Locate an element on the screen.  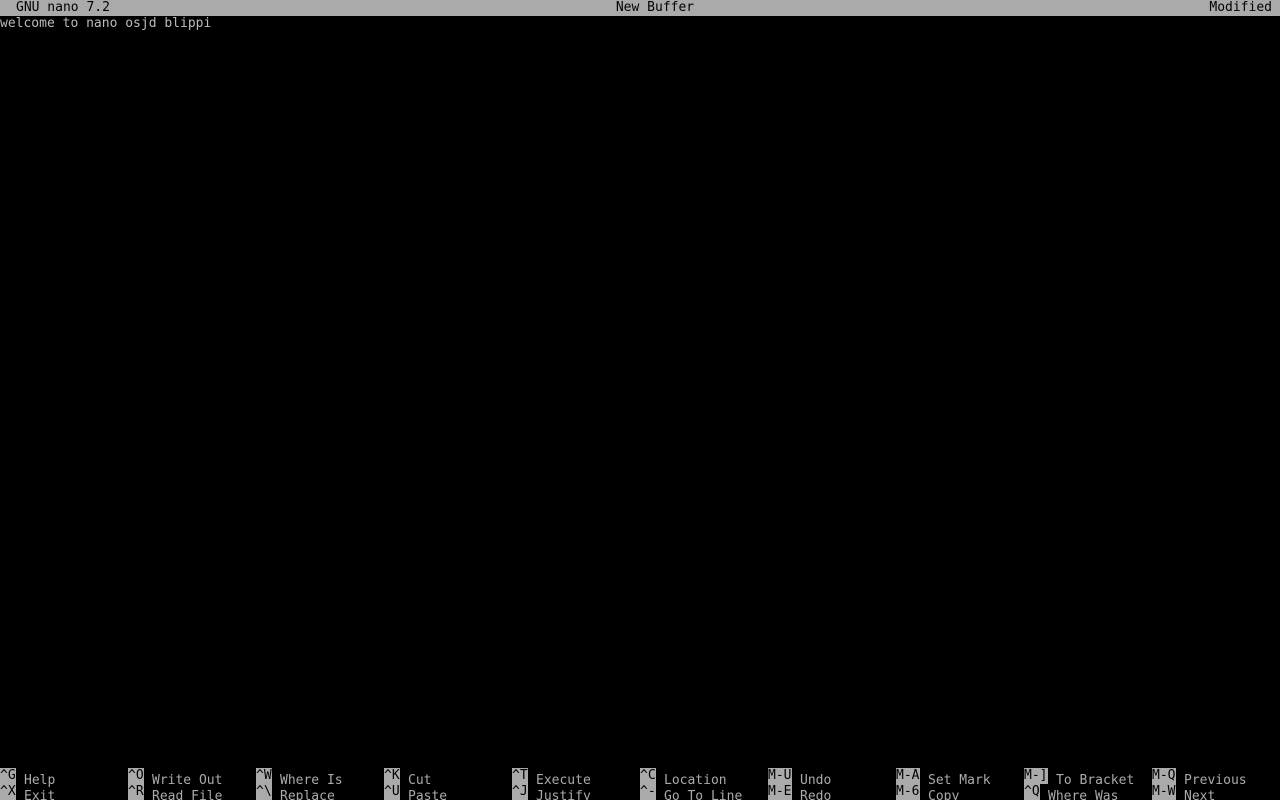
shortcut-key: ^O is located at coordinates (136, 776).